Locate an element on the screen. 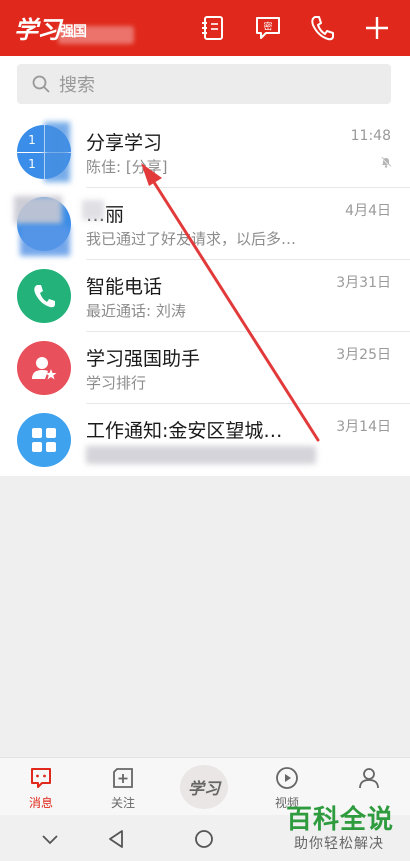  conversation-item: 工作通知:金安区望城… 3月14日 is located at coordinates (205, 440).